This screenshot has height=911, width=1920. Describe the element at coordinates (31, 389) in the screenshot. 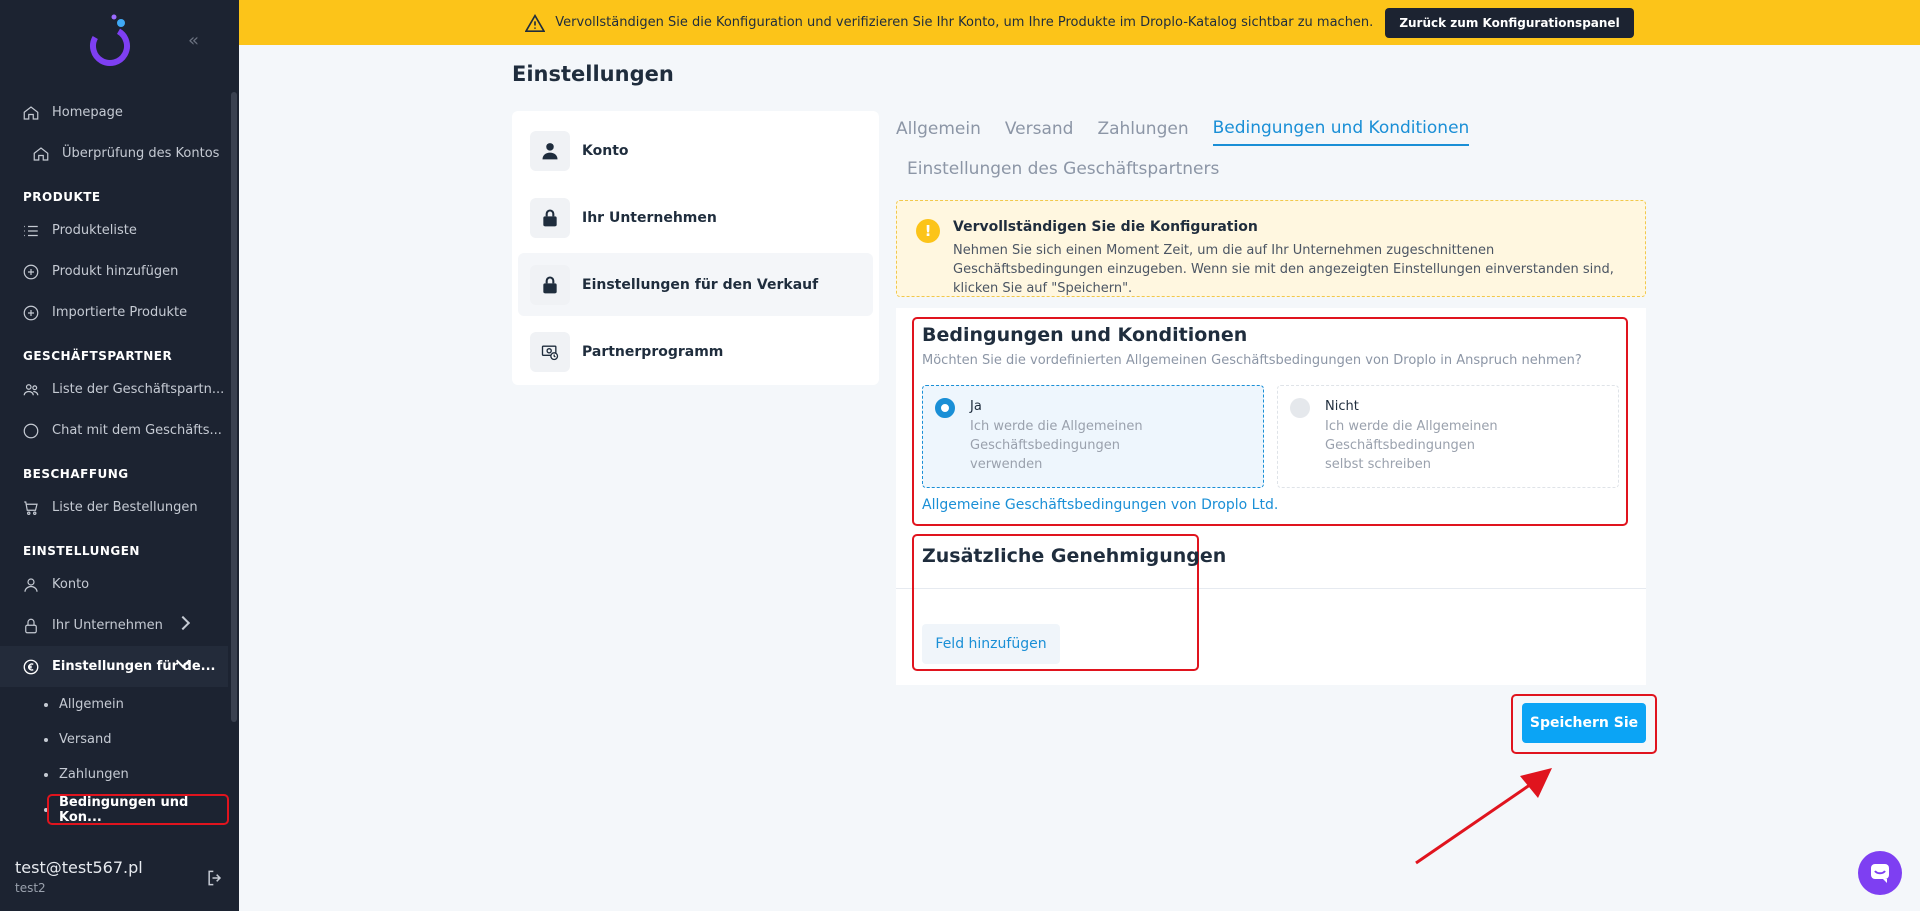

I see `users-icon` at that location.